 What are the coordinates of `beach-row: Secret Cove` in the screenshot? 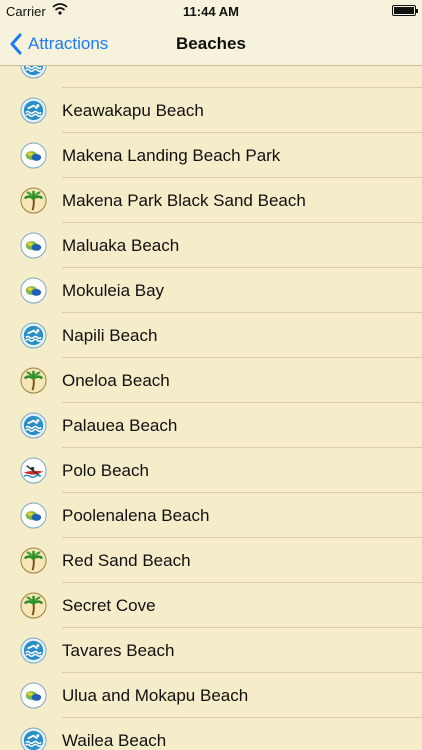 It's located at (211, 605).